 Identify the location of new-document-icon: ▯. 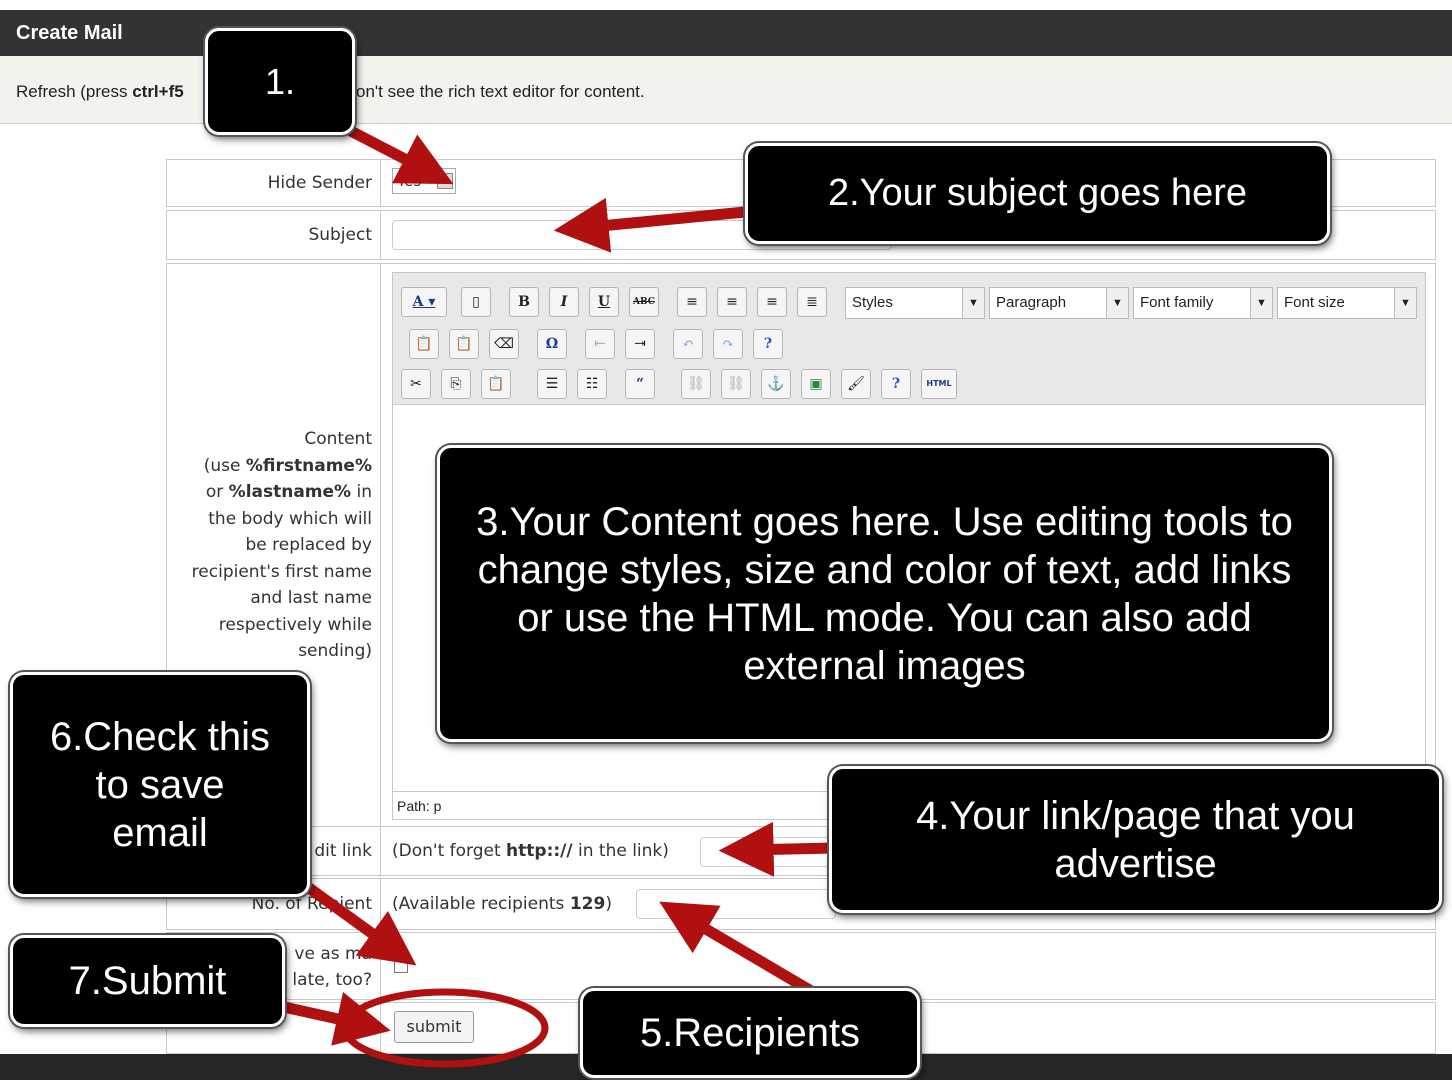
(476, 302).